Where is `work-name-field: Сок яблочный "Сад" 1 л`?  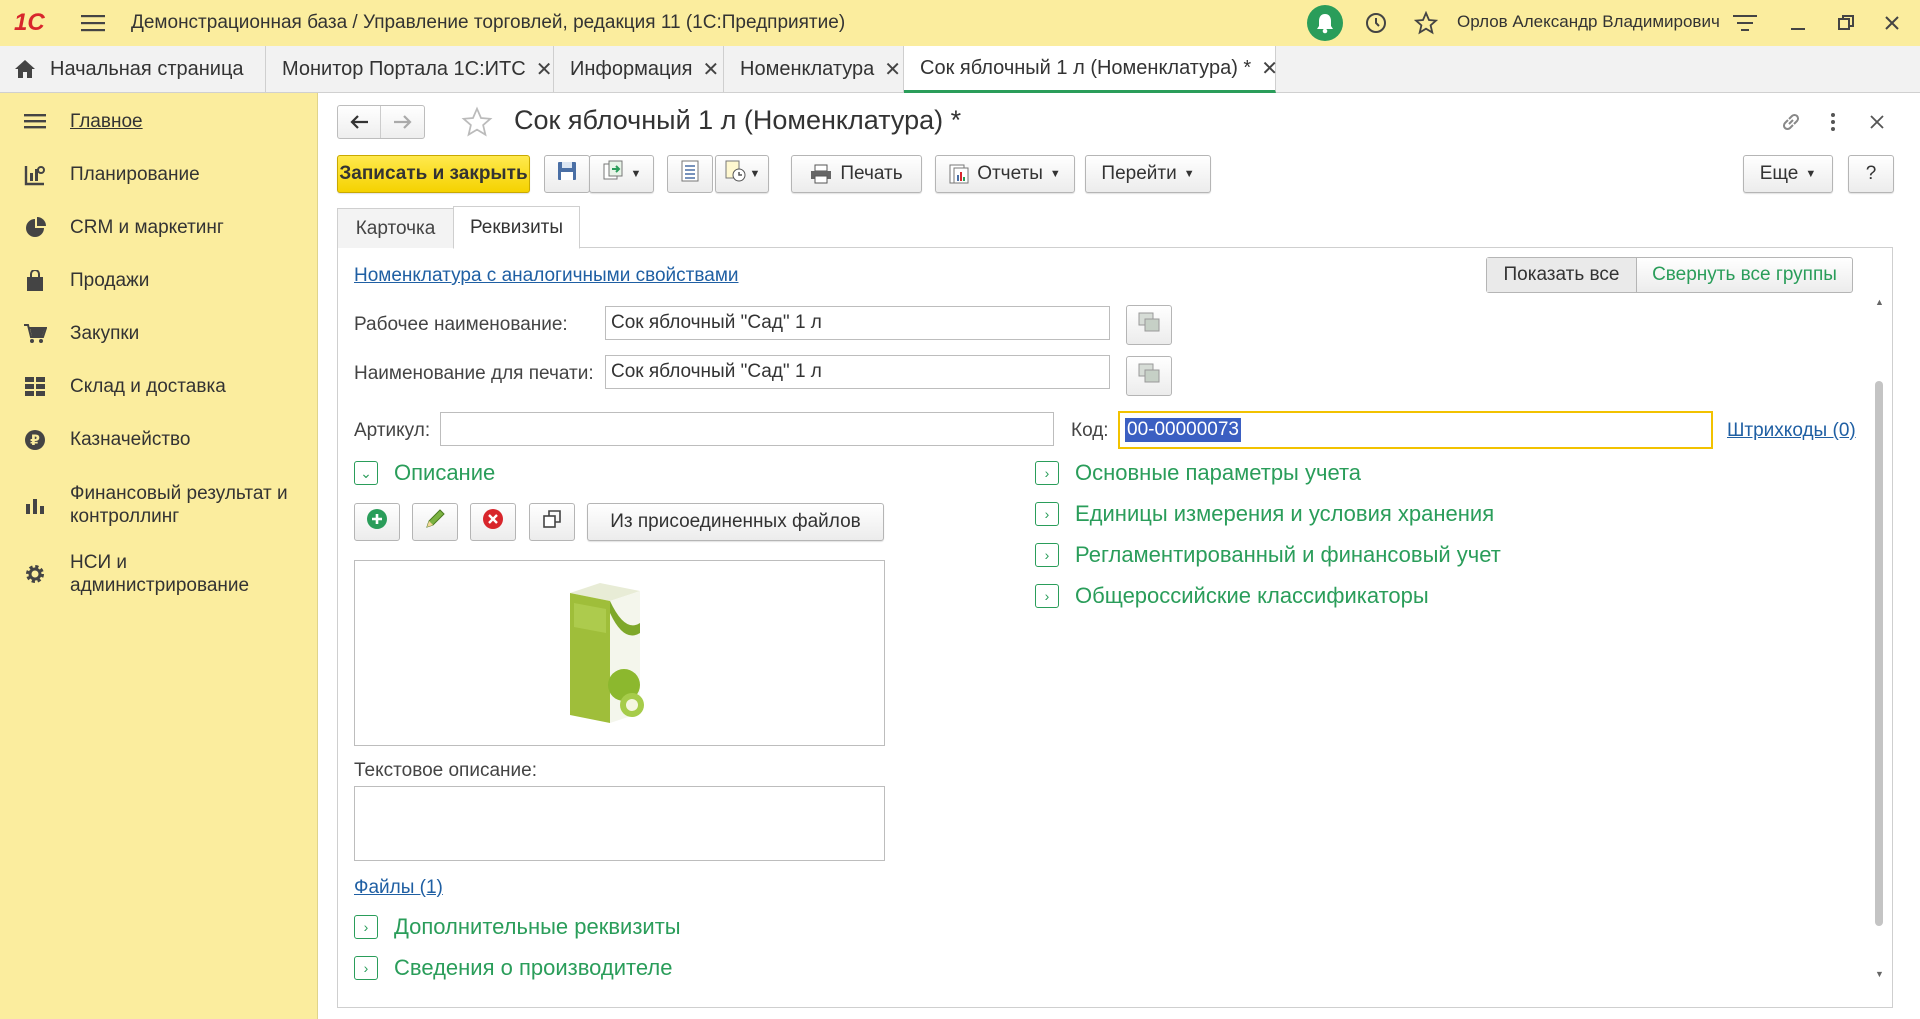
work-name-field: Сок яблочный "Сад" 1 л is located at coordinates (857, 323).